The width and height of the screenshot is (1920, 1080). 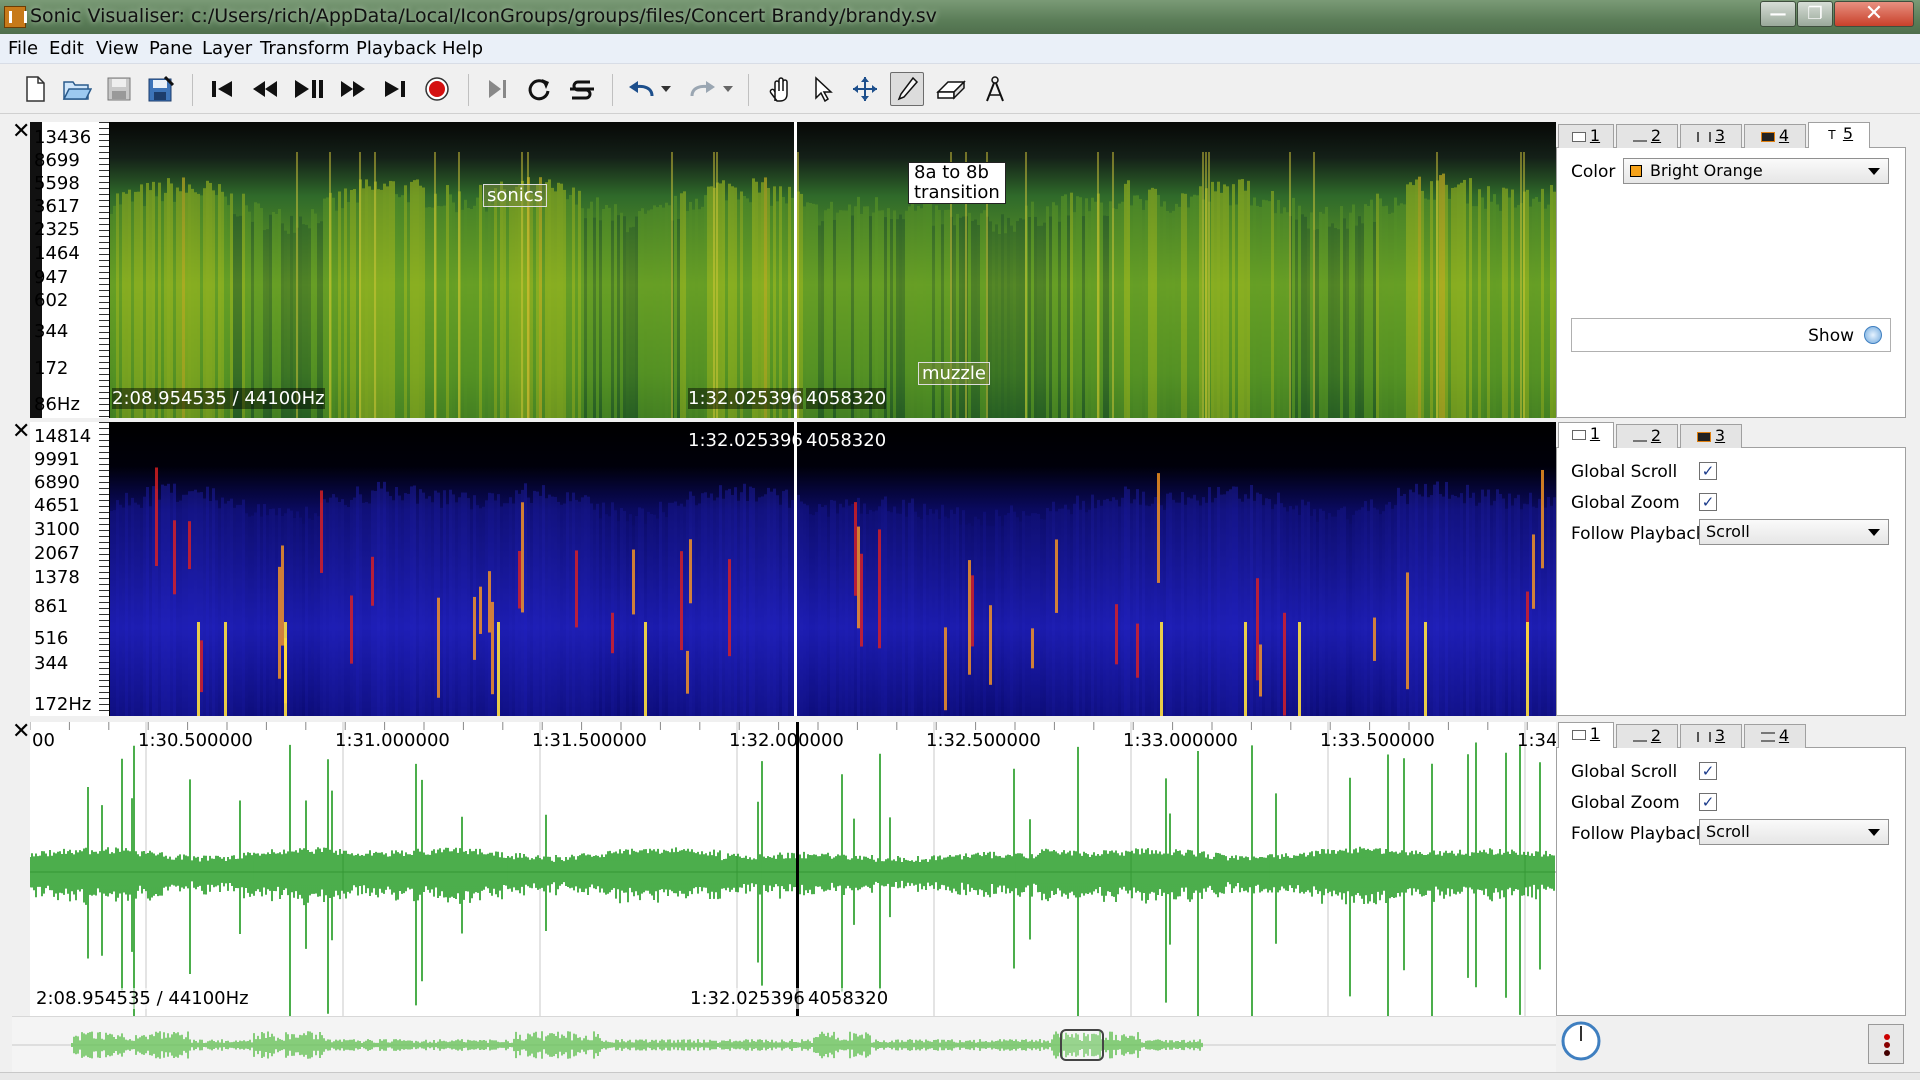 I want to click on save-icon, so click(x=119, y=89).